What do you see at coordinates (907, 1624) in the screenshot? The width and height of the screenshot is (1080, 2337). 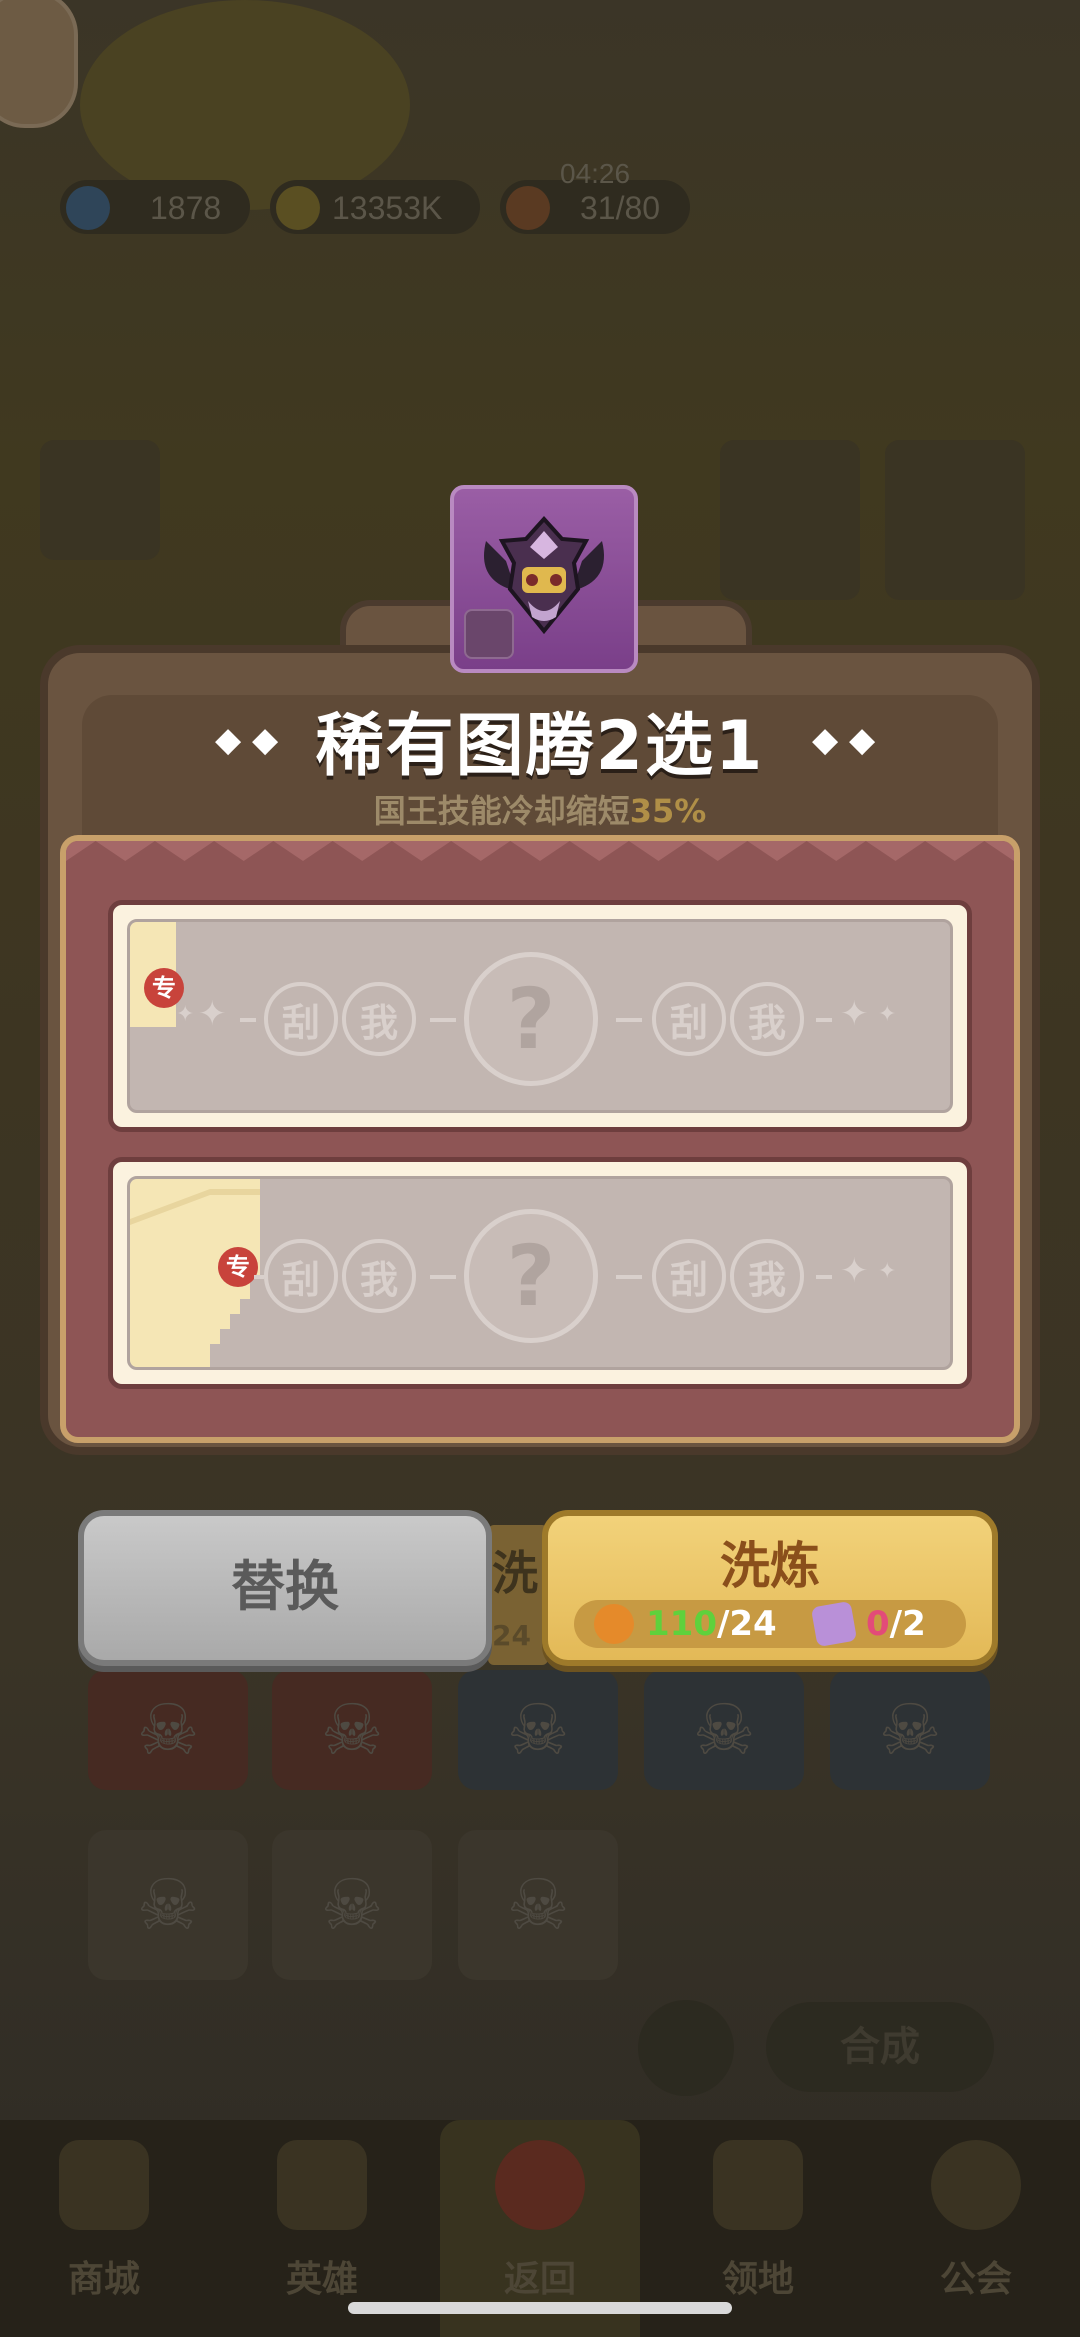 I see `lock-crystal-need: /2` at bounding box center [907, 1624].